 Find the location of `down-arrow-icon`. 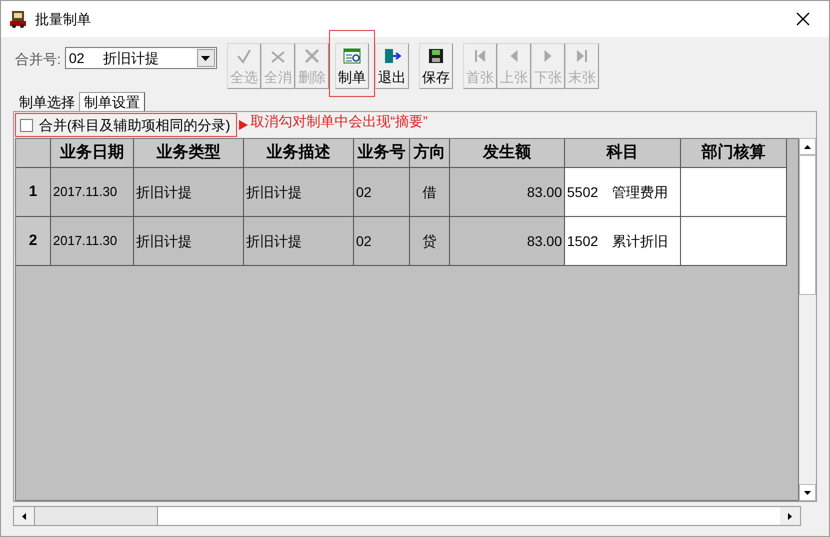

down-arrow-icon is located at coordinates (807, 492).